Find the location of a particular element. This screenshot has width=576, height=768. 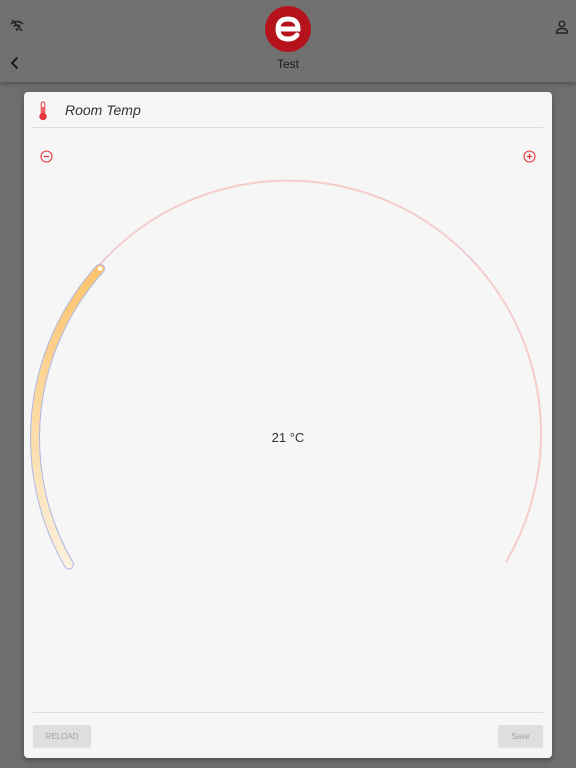

user-icon is located at coordinates (562, 27).